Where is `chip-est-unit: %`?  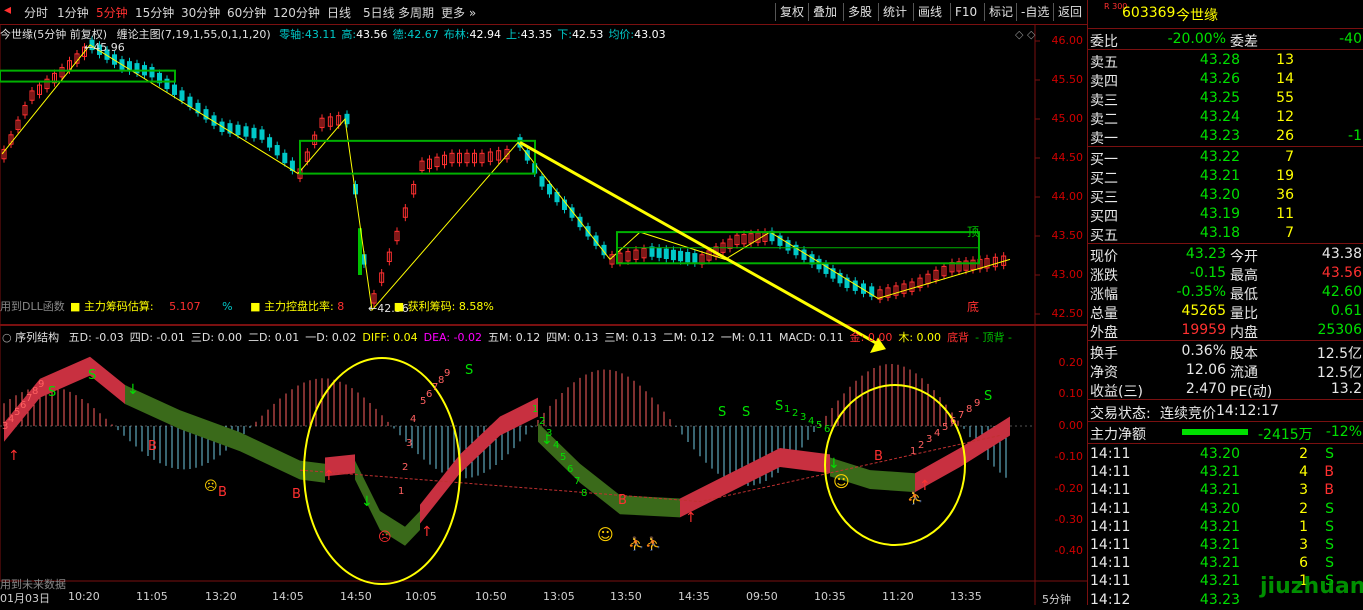 chip-est-unit: % is located at coordinates (227, 306).